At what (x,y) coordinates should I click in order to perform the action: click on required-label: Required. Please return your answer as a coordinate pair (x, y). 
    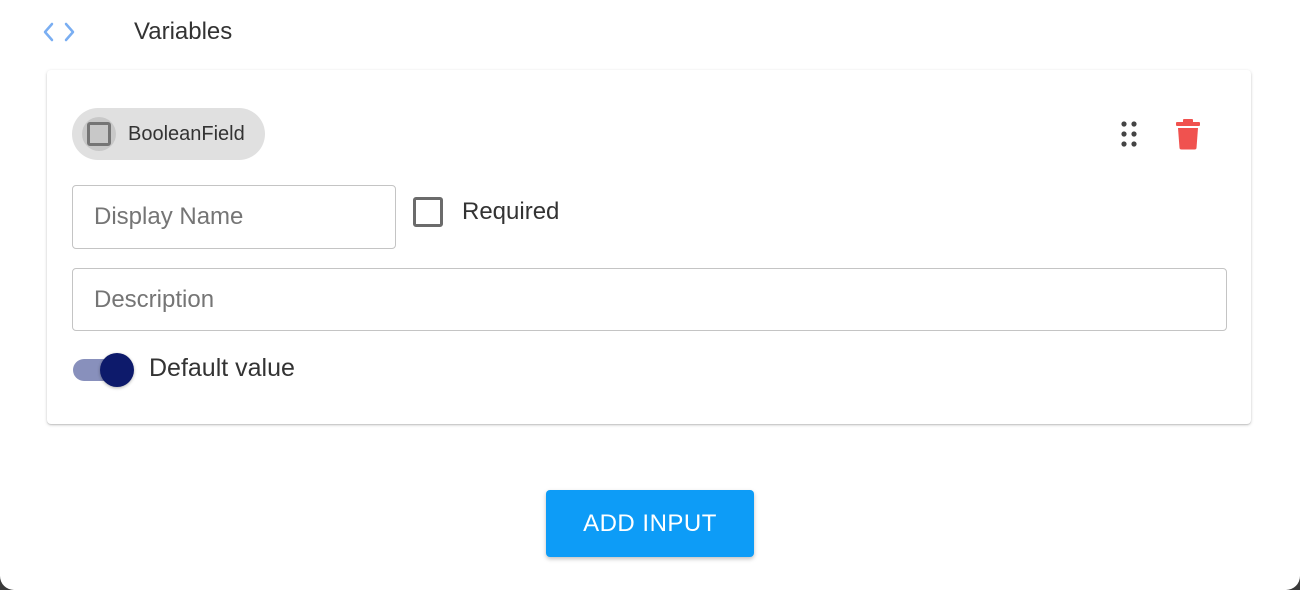
    Looking at the image, I should click on (511, 211).